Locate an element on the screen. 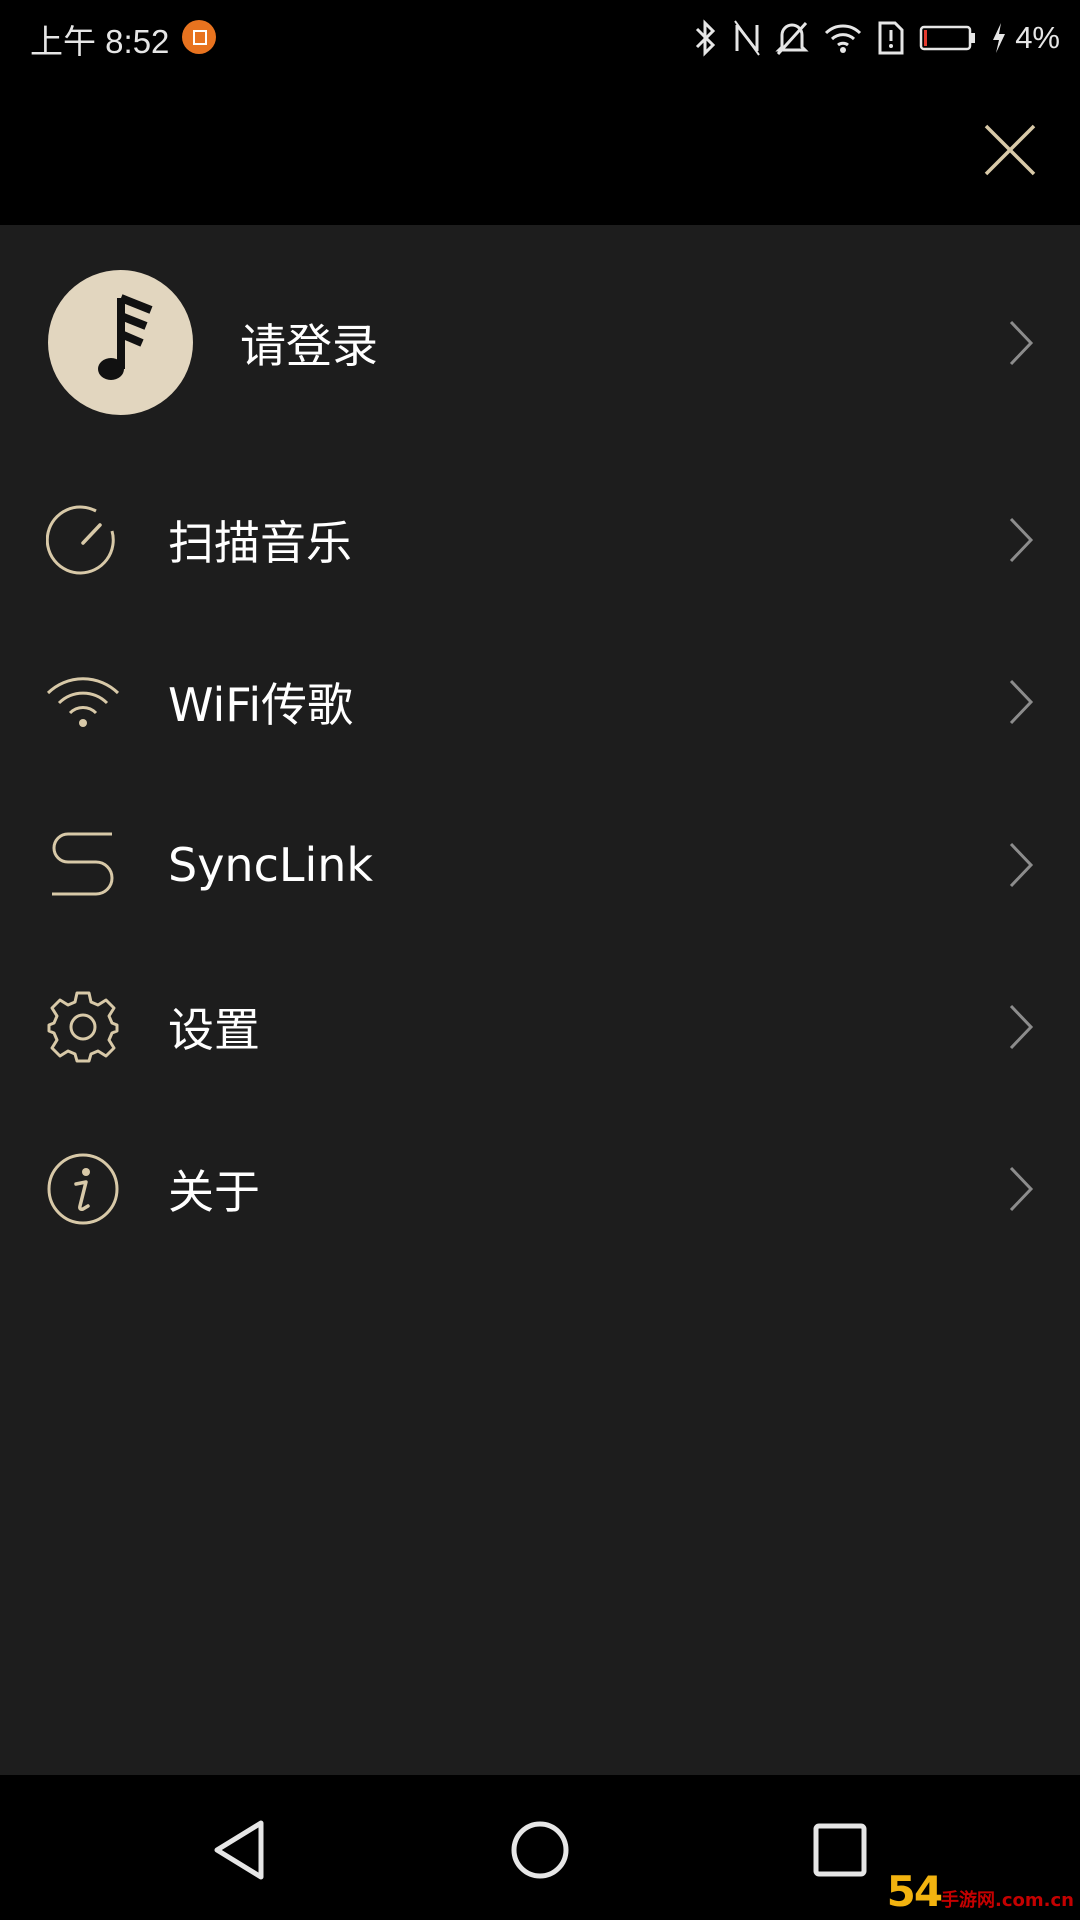 Image resolution: width=1080 pixels, height=1920 pixels. charging-icon is located at coordinates (999, 38).